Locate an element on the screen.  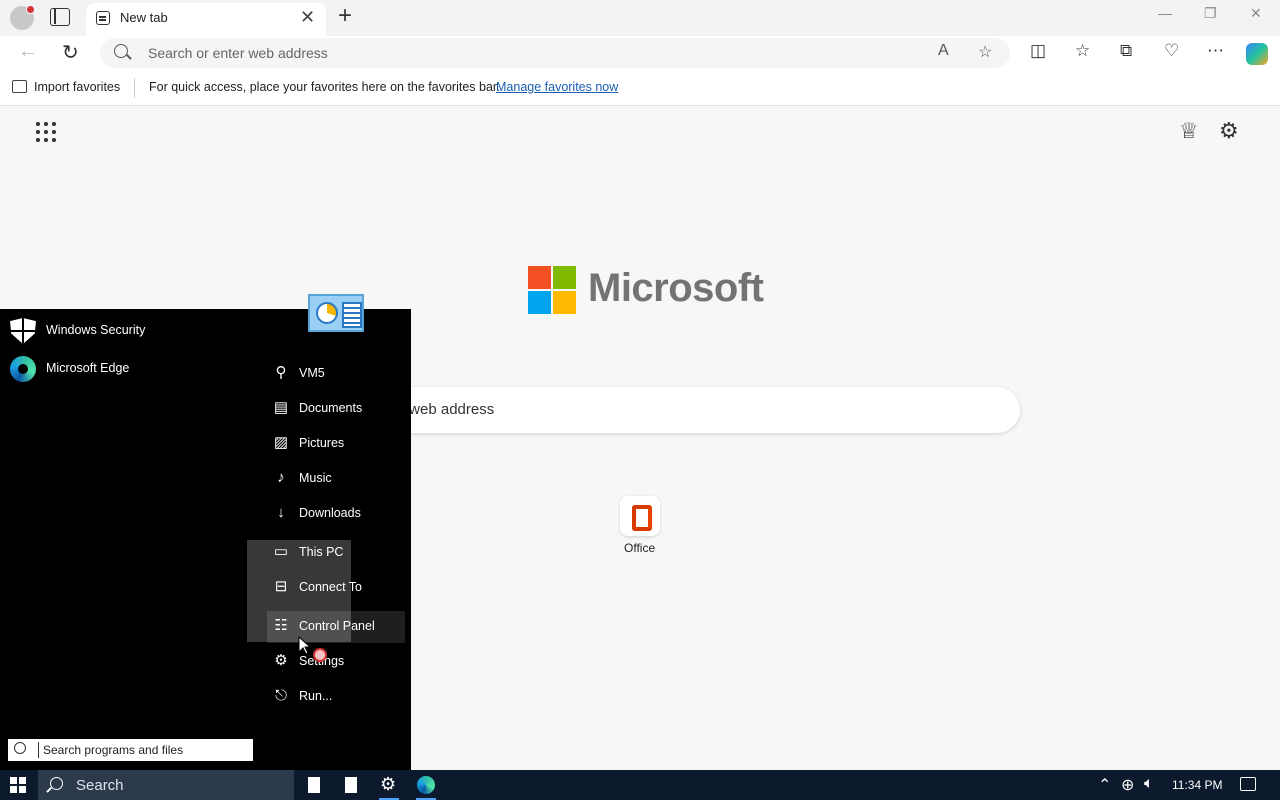
tab-close-button: ✕ is located at coordinates (307, 17).